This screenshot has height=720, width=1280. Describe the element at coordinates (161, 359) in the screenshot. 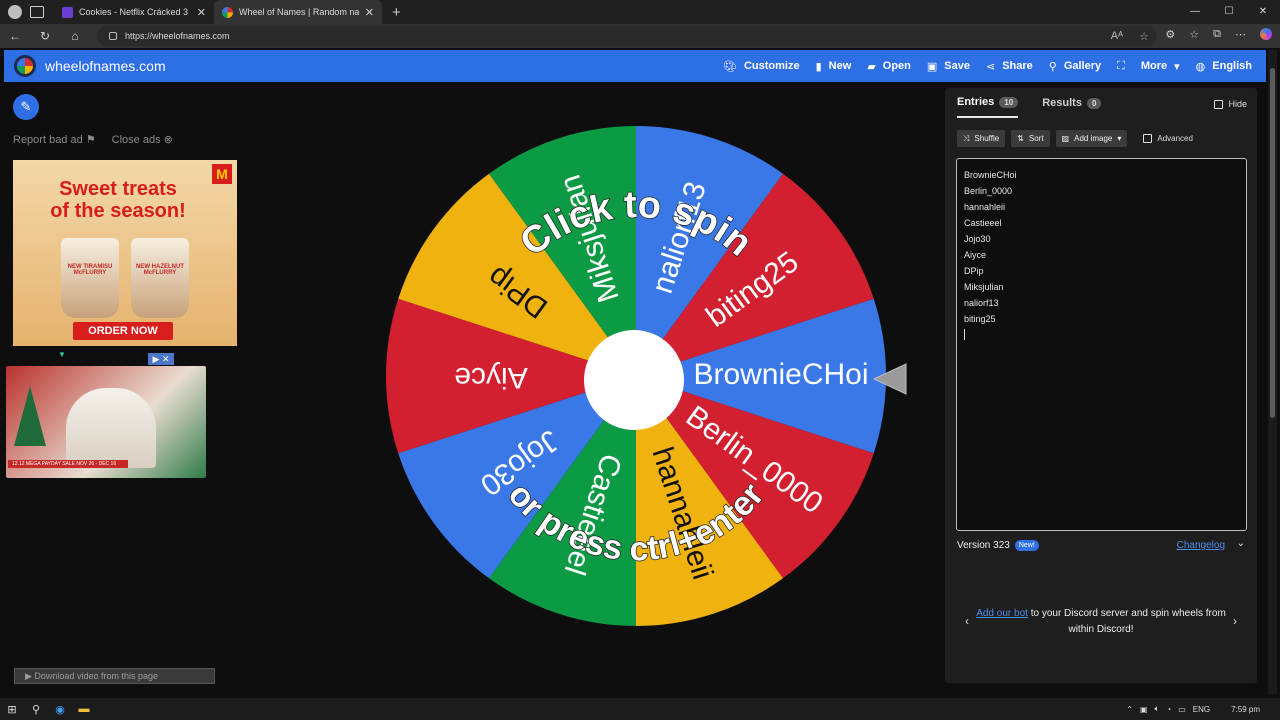

I see `ad-close-icon: ▶ ✕` at that location.